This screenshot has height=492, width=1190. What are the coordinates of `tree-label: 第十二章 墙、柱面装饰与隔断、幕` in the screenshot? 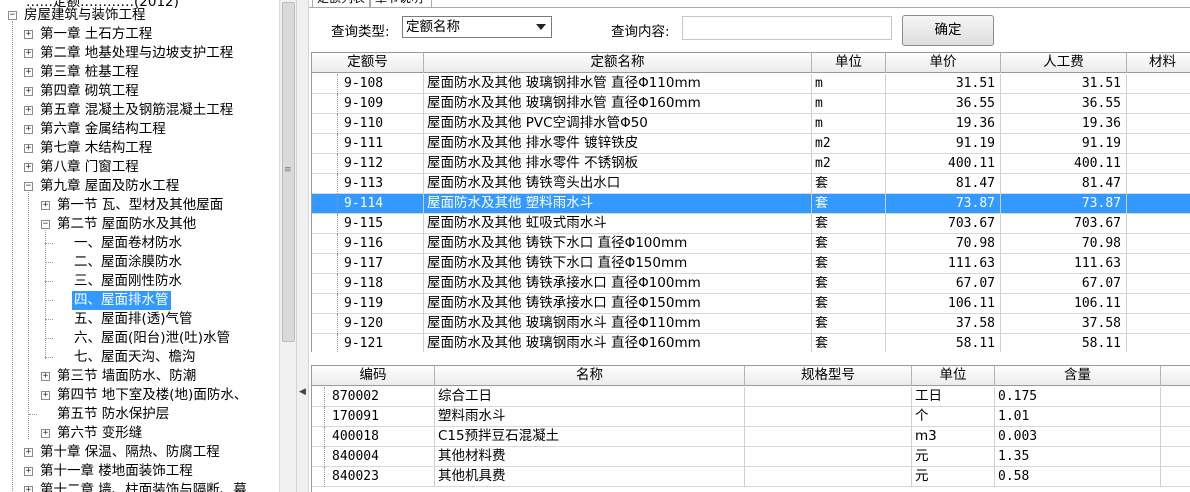 It's located at (143, 487).